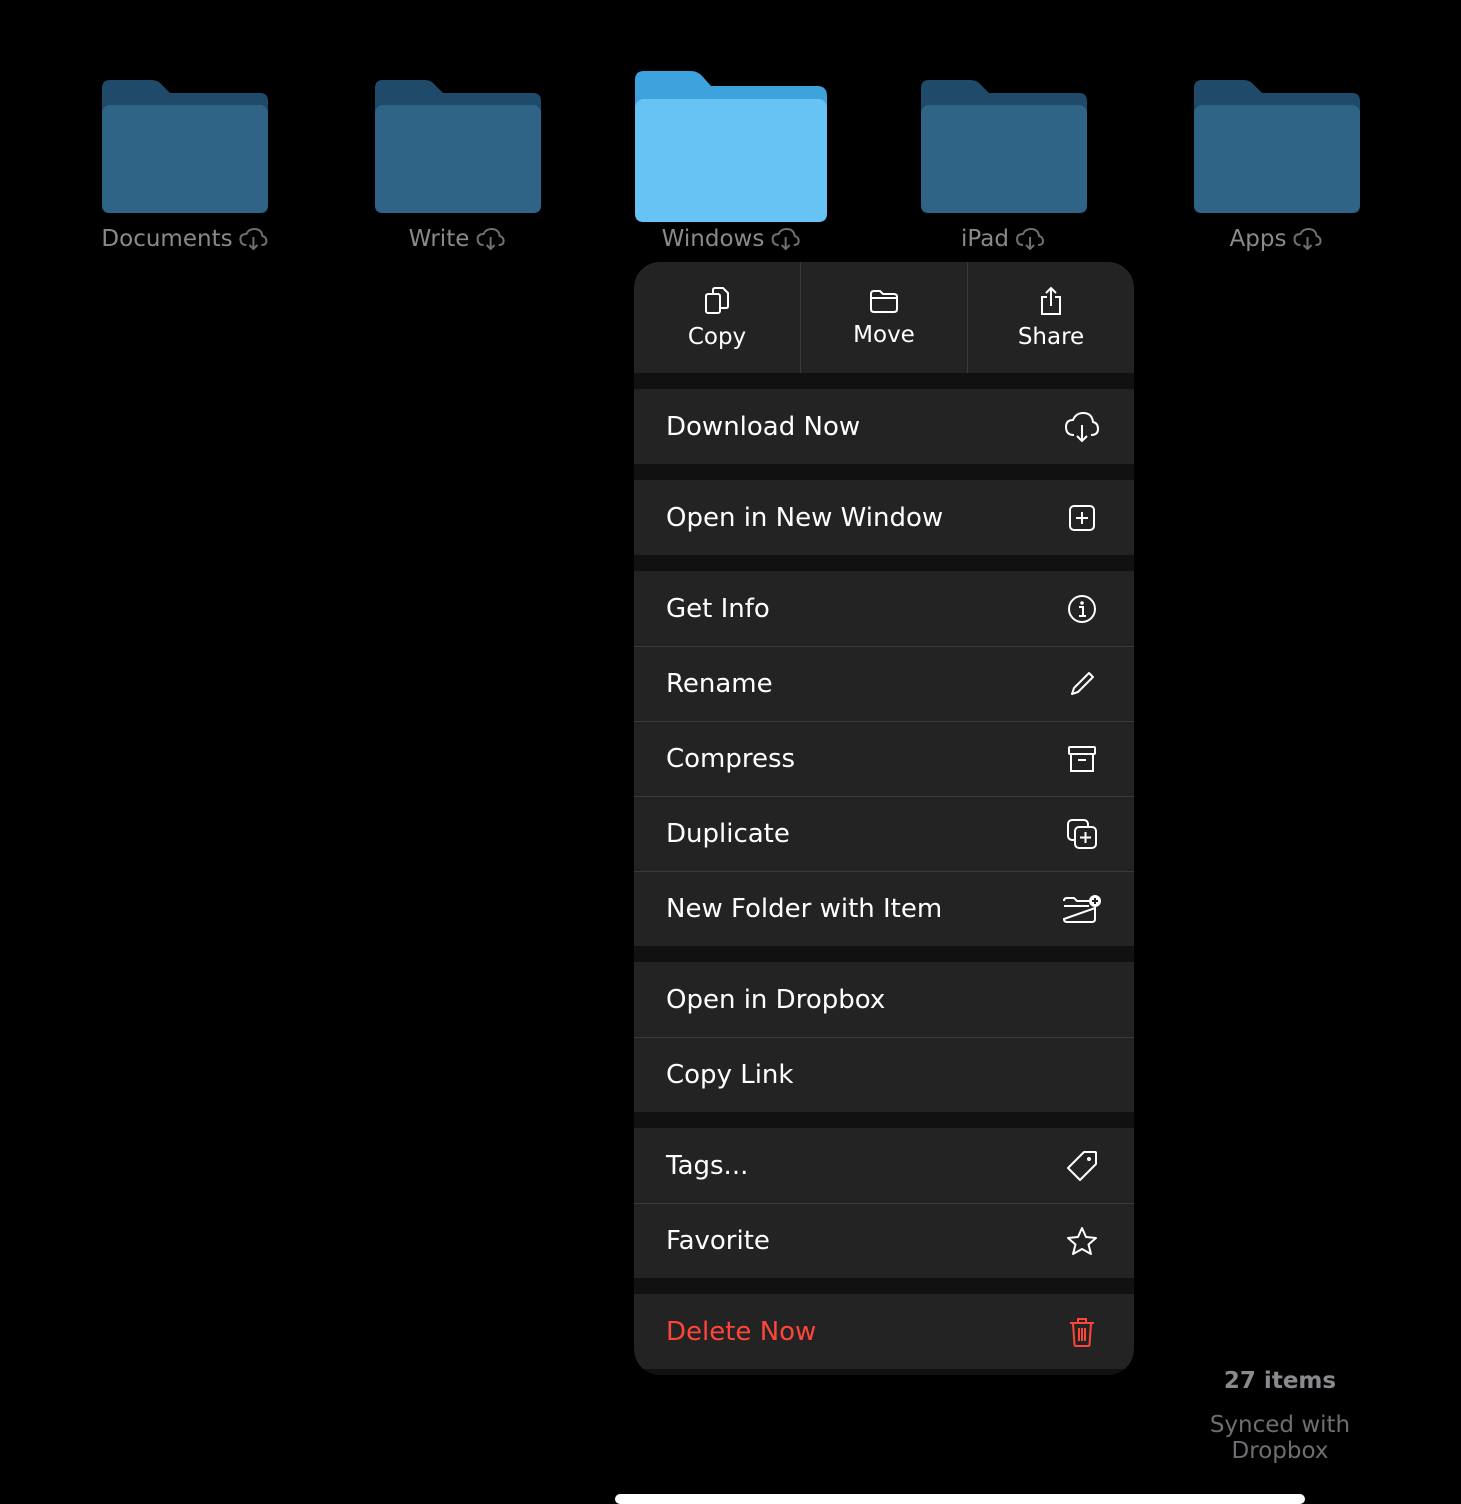 This screenshot has height=1504, width=1461. I want to click on menu-item-open-in-dropbox: Open in Dropbox, so click(884, 999).